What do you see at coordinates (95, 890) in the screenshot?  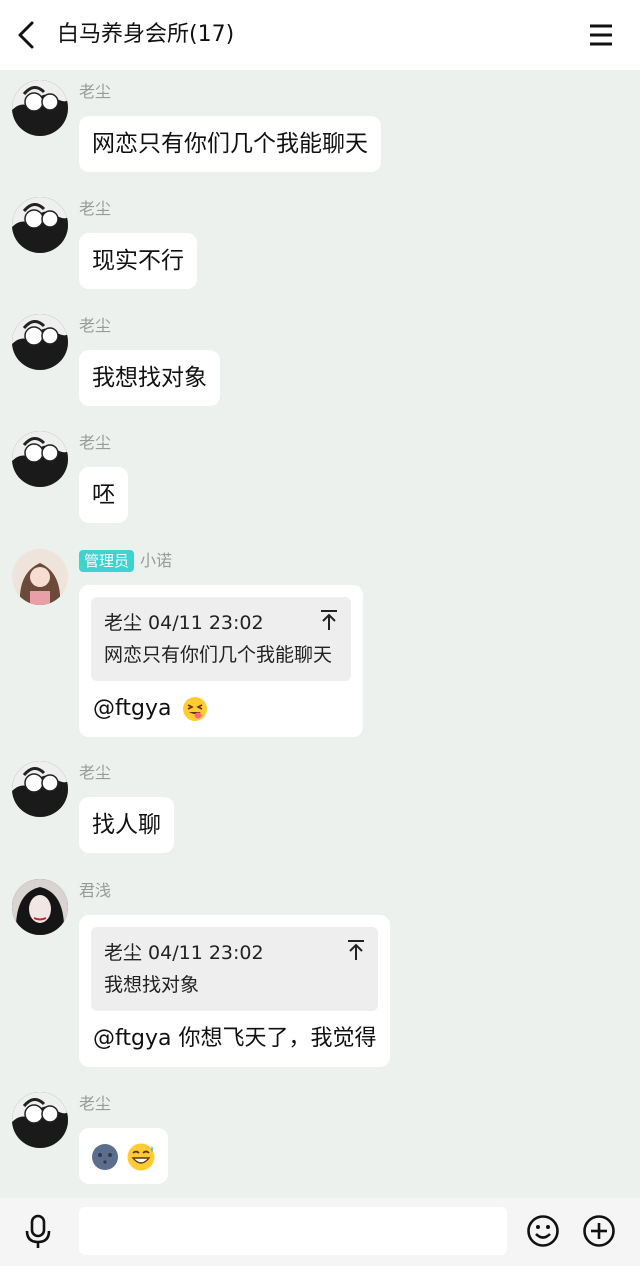 I see `sender-name: 君浅` at bounding box center [95, 890].